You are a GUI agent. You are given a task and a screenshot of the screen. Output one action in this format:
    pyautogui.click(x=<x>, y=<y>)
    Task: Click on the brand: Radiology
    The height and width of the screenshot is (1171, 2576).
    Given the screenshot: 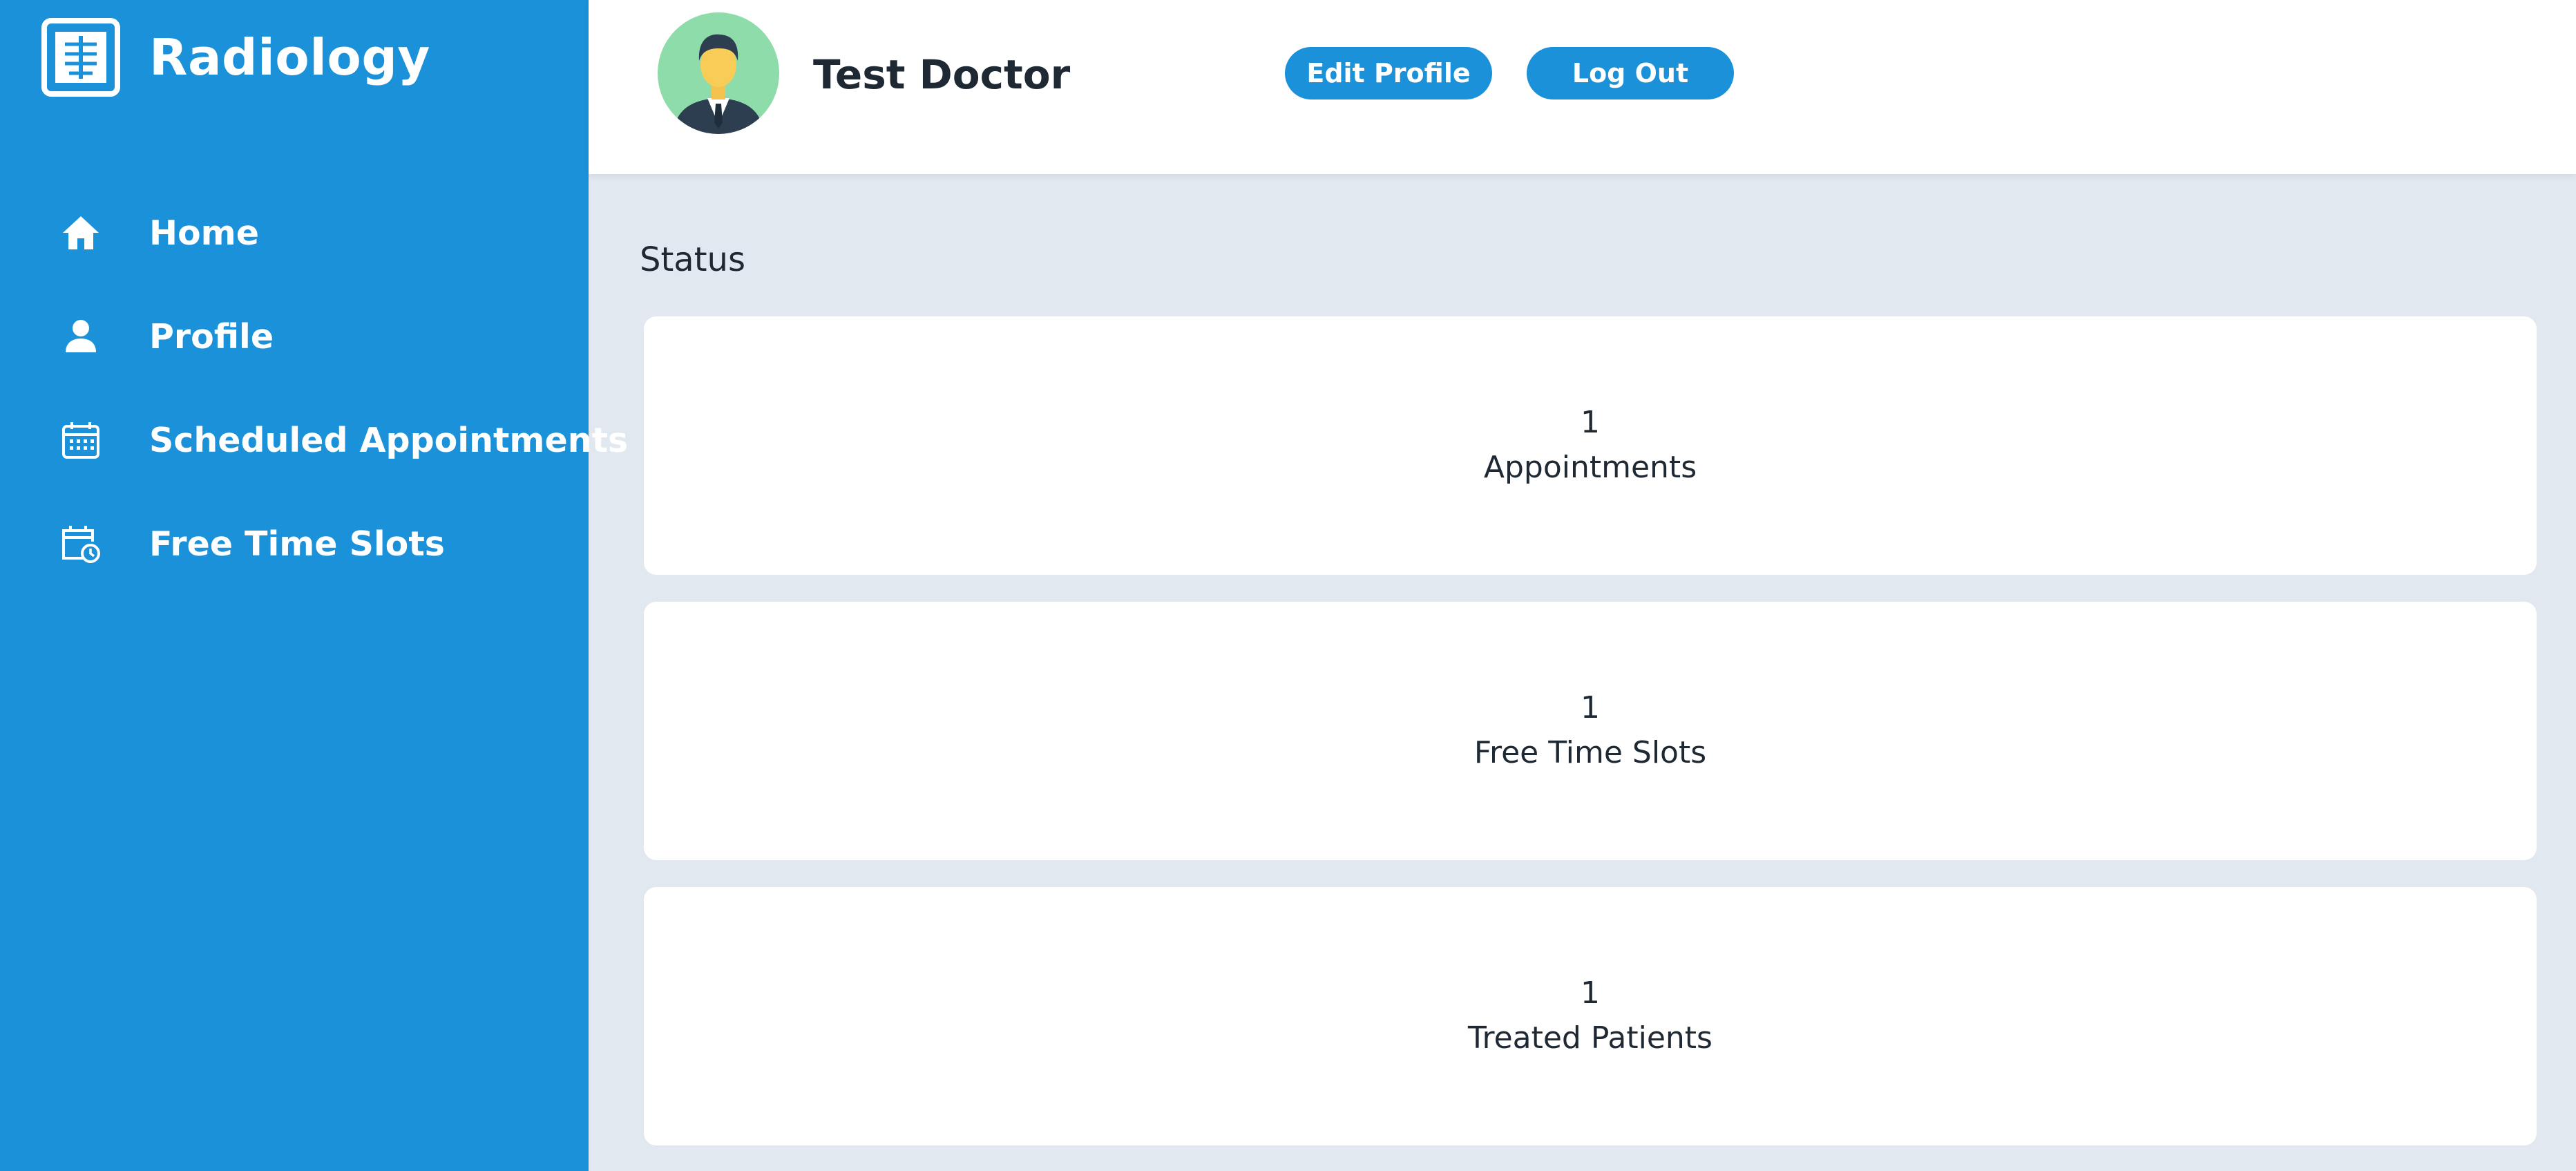 What is the action you would take?
    pyautogui.click(x=235, y=57)
    